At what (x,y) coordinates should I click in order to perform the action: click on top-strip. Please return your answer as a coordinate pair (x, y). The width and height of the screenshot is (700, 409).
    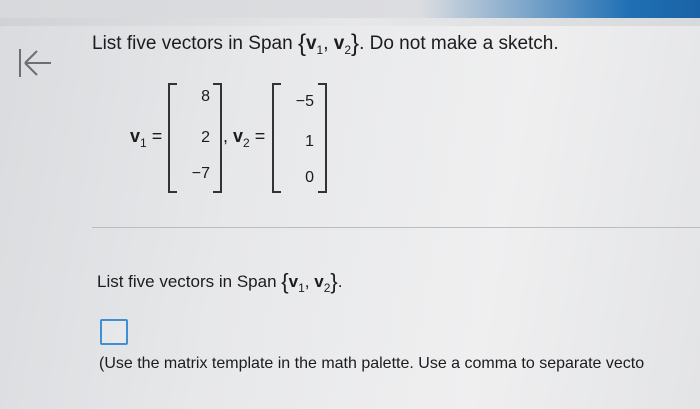
    Looking at the image, I should click on (350, 22).